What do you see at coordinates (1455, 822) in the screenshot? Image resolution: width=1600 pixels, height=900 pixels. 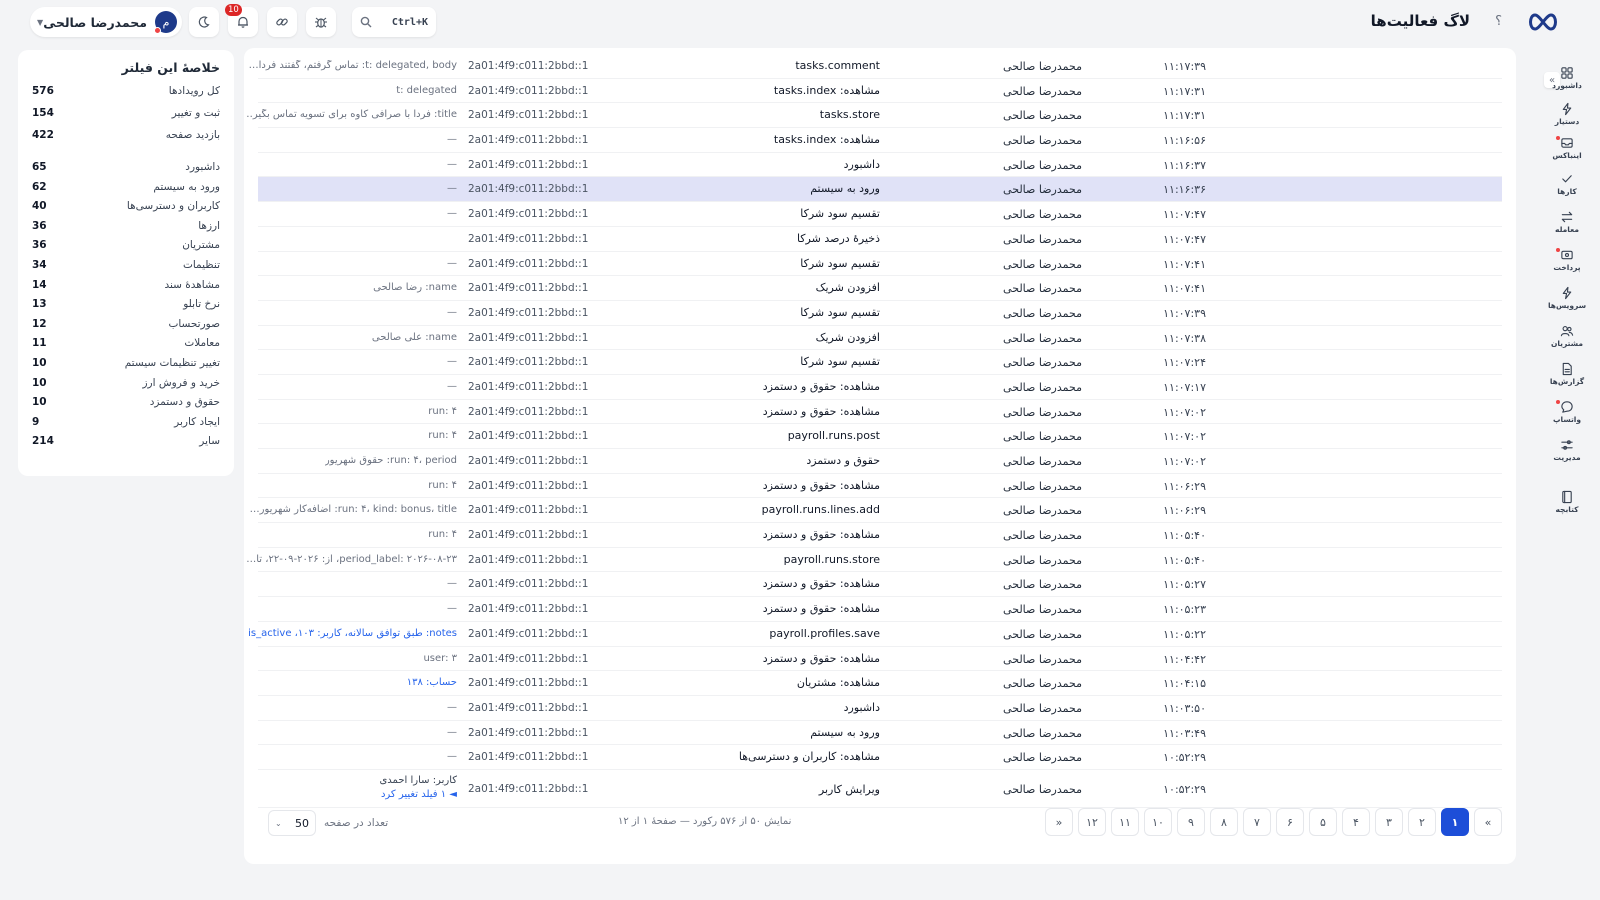 I see `page-button: ۱` at bounding box center [1455, 822].